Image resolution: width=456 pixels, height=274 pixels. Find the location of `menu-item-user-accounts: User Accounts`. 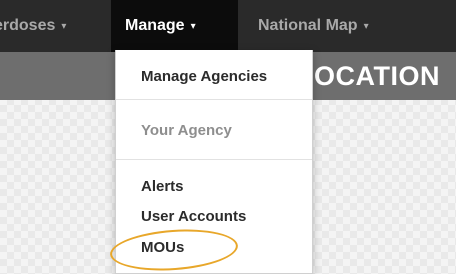

menu-item-user-accounts: User Accounts is located at coordinates (214, 216).